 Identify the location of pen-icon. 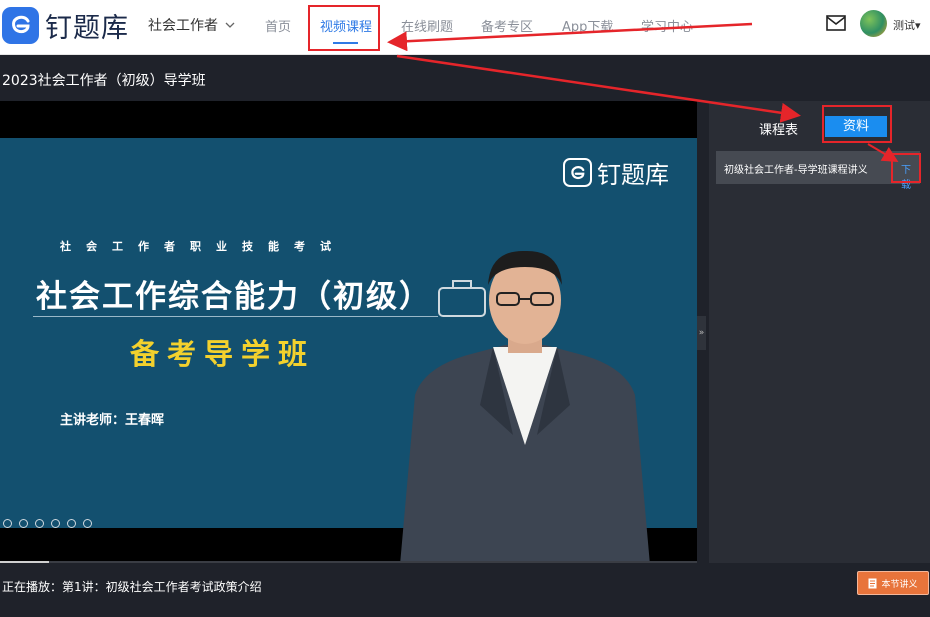
(39, 523).